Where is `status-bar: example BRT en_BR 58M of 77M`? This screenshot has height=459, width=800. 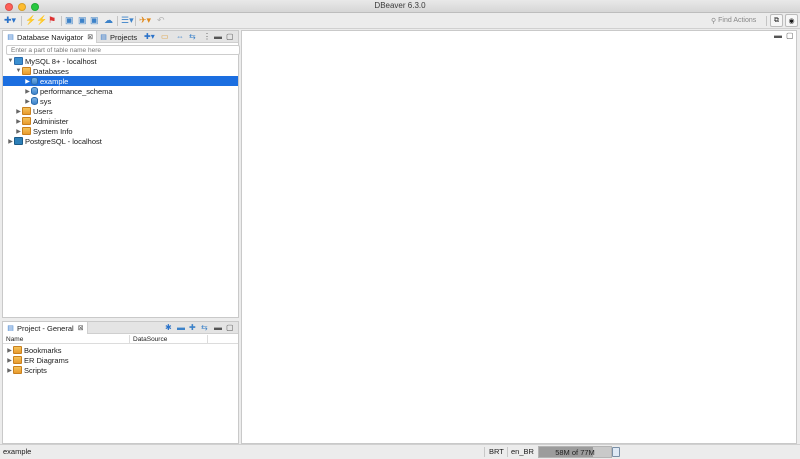 status-bar: example BRT en_BR 58M of 77M is located at coordinates (400, 451).